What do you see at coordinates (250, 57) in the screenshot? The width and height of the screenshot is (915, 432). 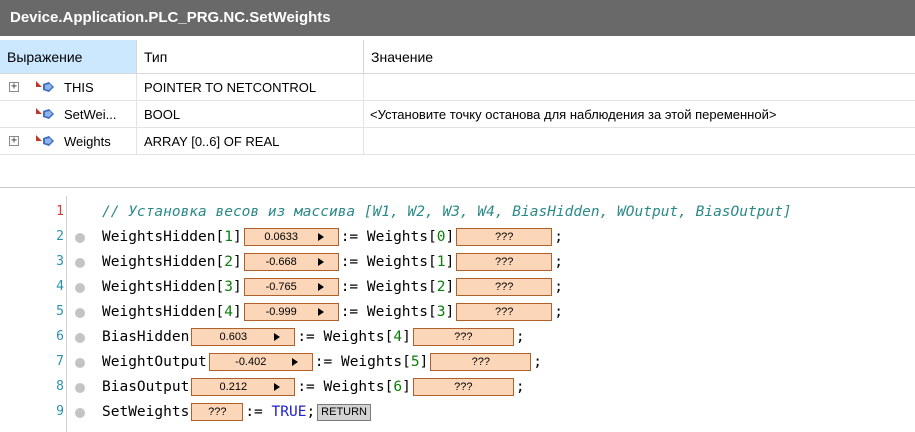 I see `column-header-type: Тип` at bounding box center [250, 57].